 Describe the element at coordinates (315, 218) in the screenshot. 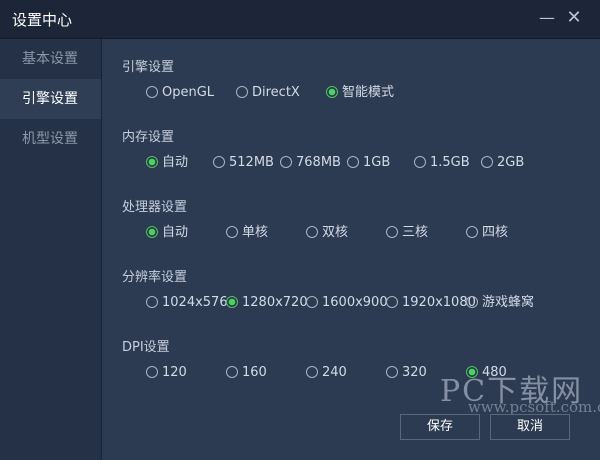

I see `cpu-section: 处理器设置 自动 单核 双核 三核 四核` at that location.